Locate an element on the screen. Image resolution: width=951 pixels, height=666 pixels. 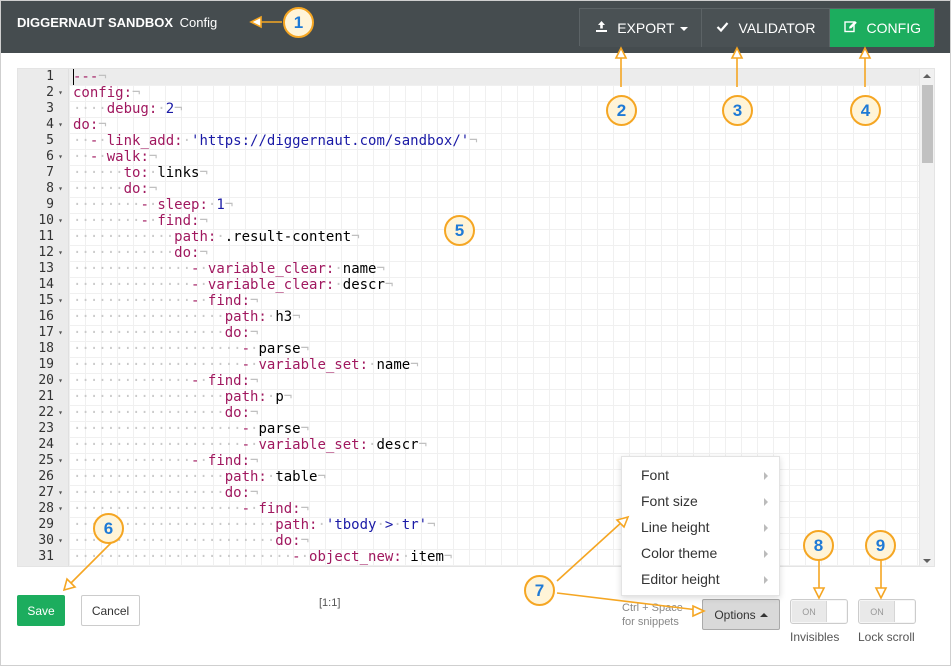
cancel-button: Cancel is located at coordinates (110, 610).